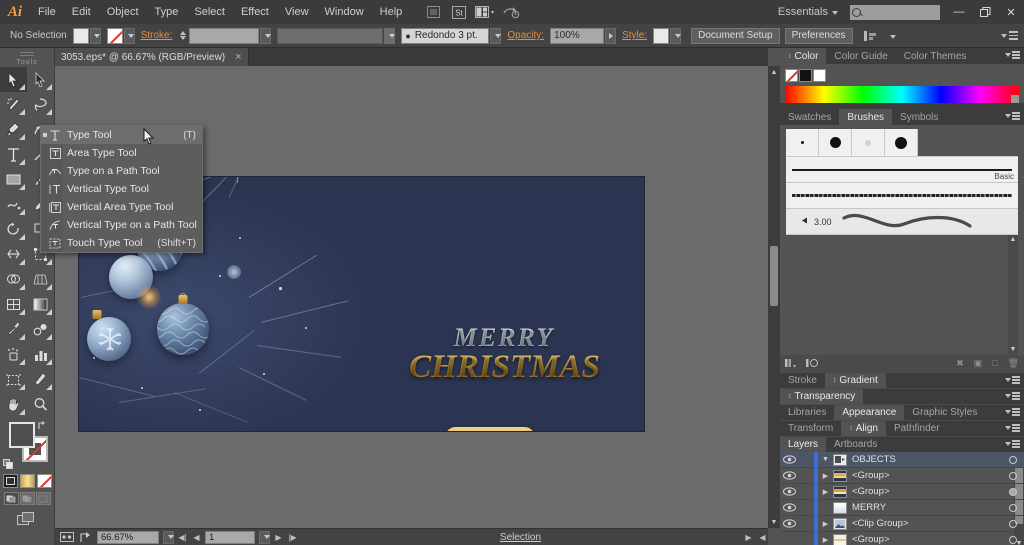 The height and width of the screenshot is (545, 1024). What do you see at coordinates (1012, 412) in the screenshot?
I see `appearance-panel-menu-icon` at bounding box center [1012, 412].